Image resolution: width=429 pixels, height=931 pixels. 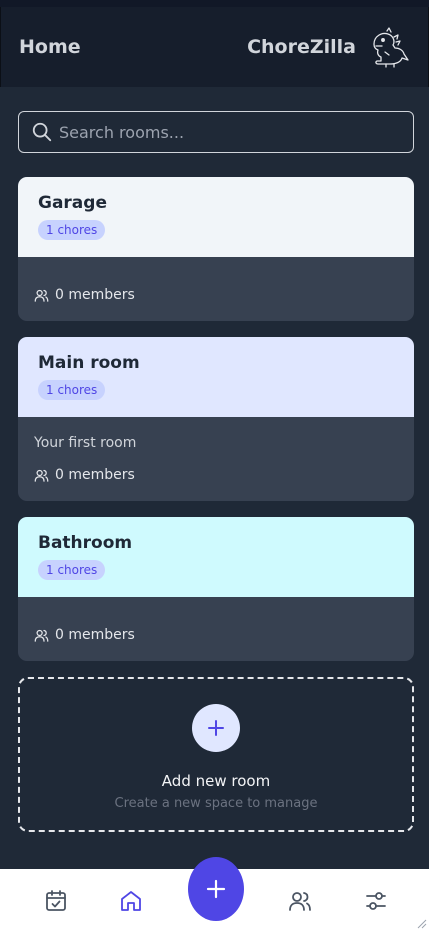 I want to click on nav-members, so click(x=300, y=901).